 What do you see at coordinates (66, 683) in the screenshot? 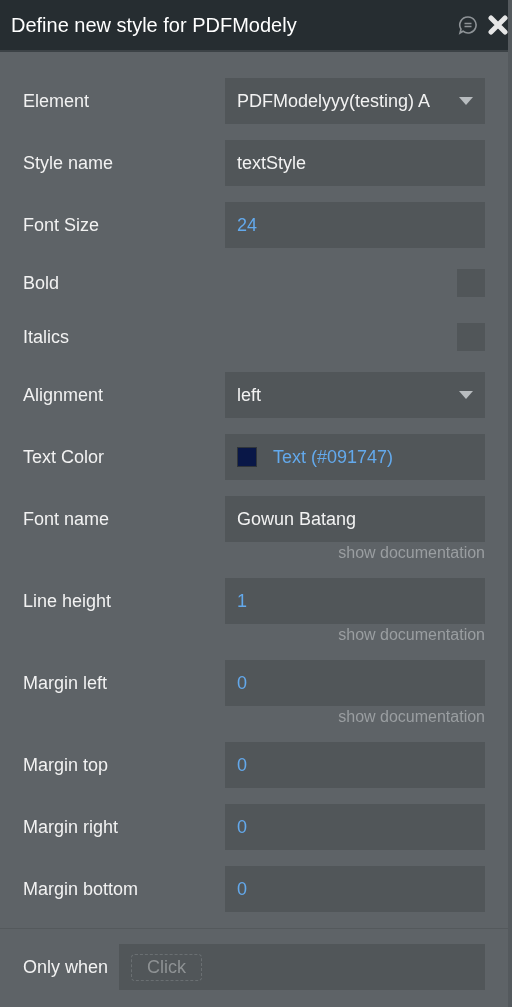
I see `field-label: Margin left` at bounding box center [66, 683].